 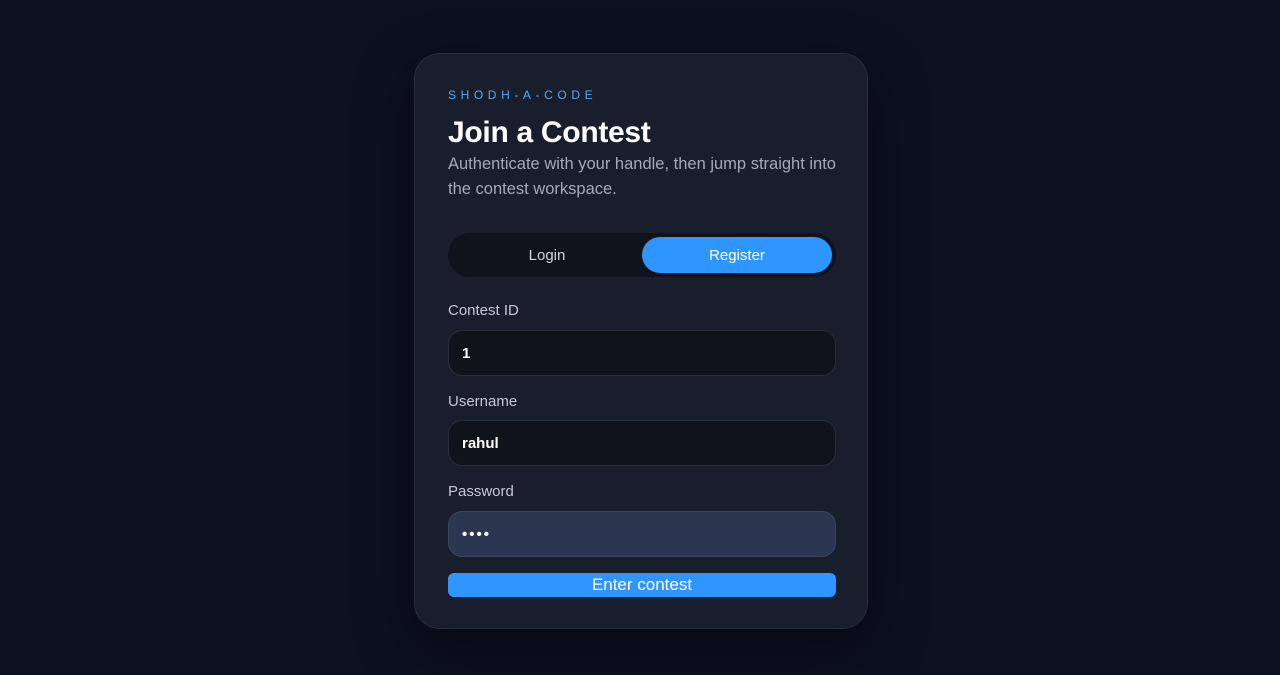 I want to click on page-title: Join a Contest, so click(x=549, y=132).